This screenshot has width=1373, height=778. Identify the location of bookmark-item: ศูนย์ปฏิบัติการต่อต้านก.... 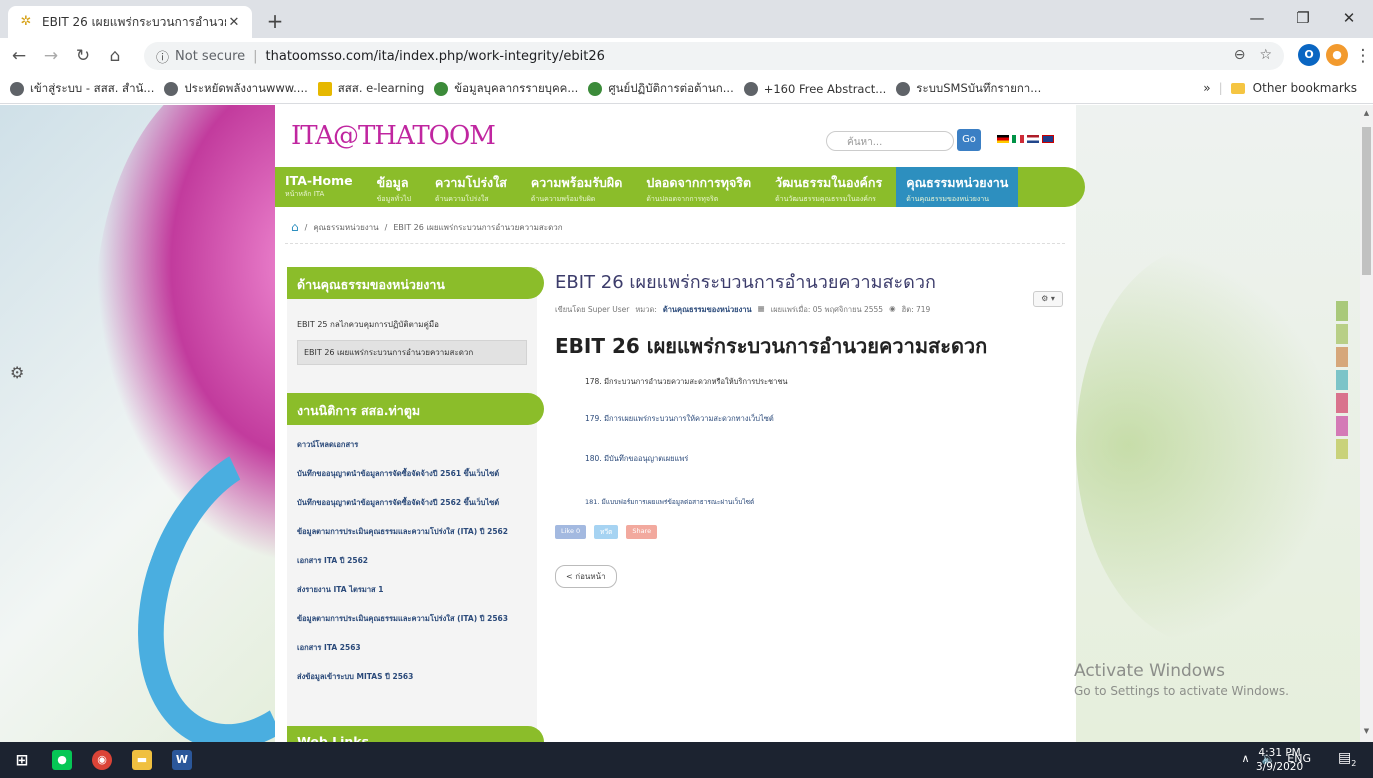
(661, 89).